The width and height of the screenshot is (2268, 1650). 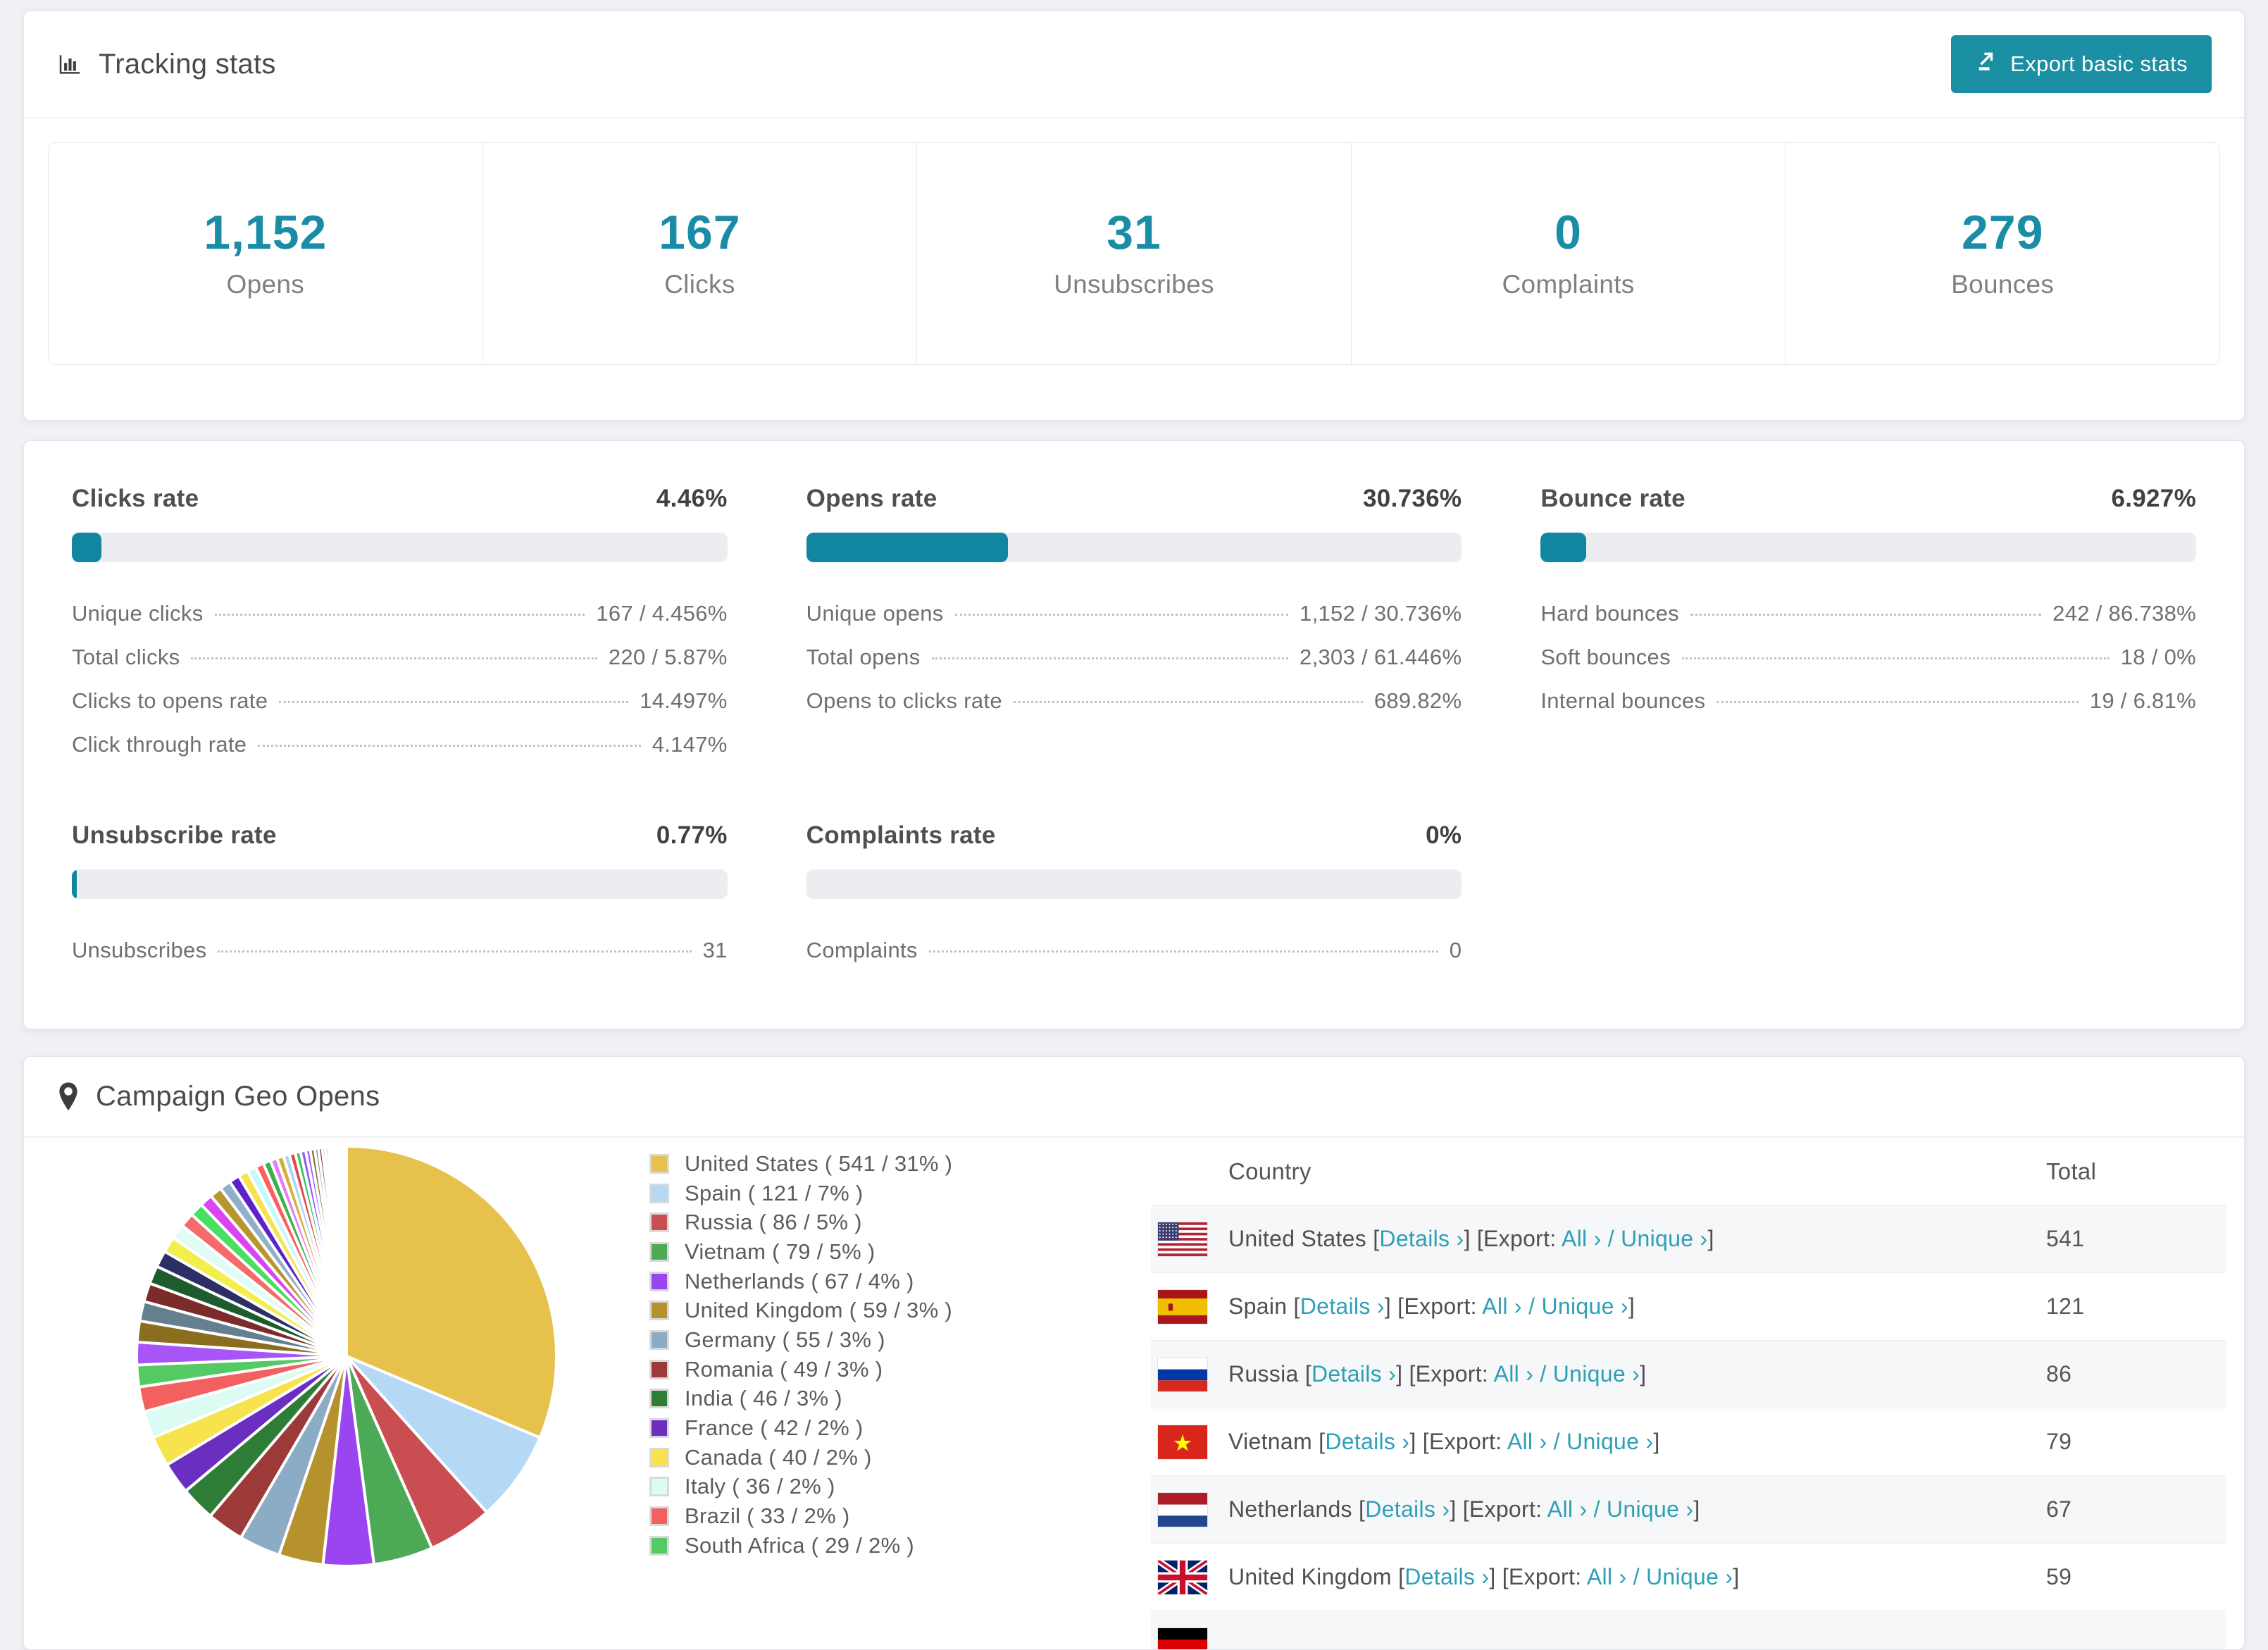 I want to click on legend-item-germany: Germany ( 55 / 3% ), so click(x=900, y=1340).